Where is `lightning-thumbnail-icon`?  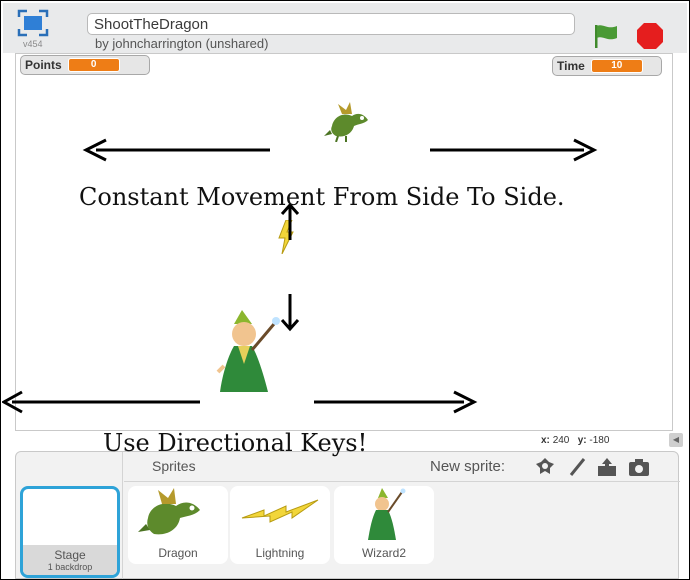
lightning-thumbnail-icon is located at coordinates (280, 511).